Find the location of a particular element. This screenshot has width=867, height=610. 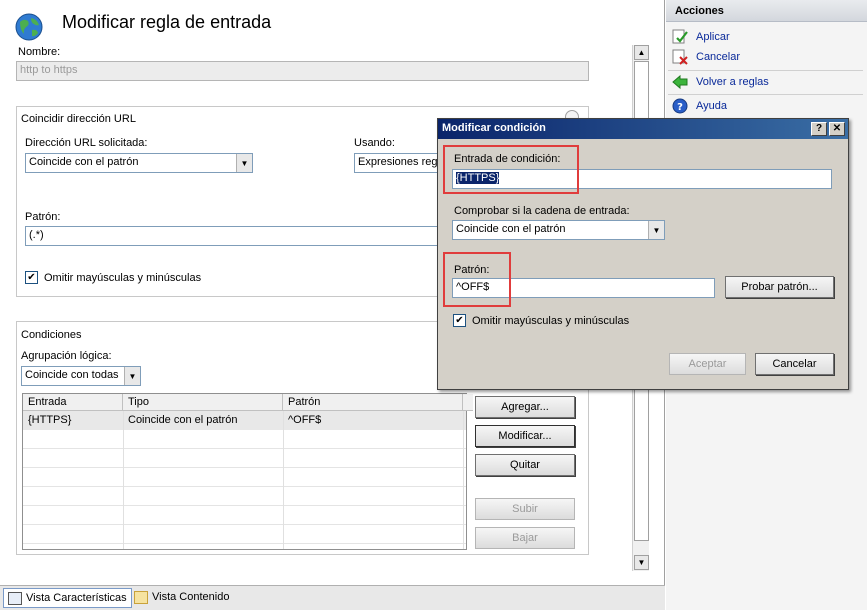

action-help: ? Ayuda is located at coordinates (699, 106).